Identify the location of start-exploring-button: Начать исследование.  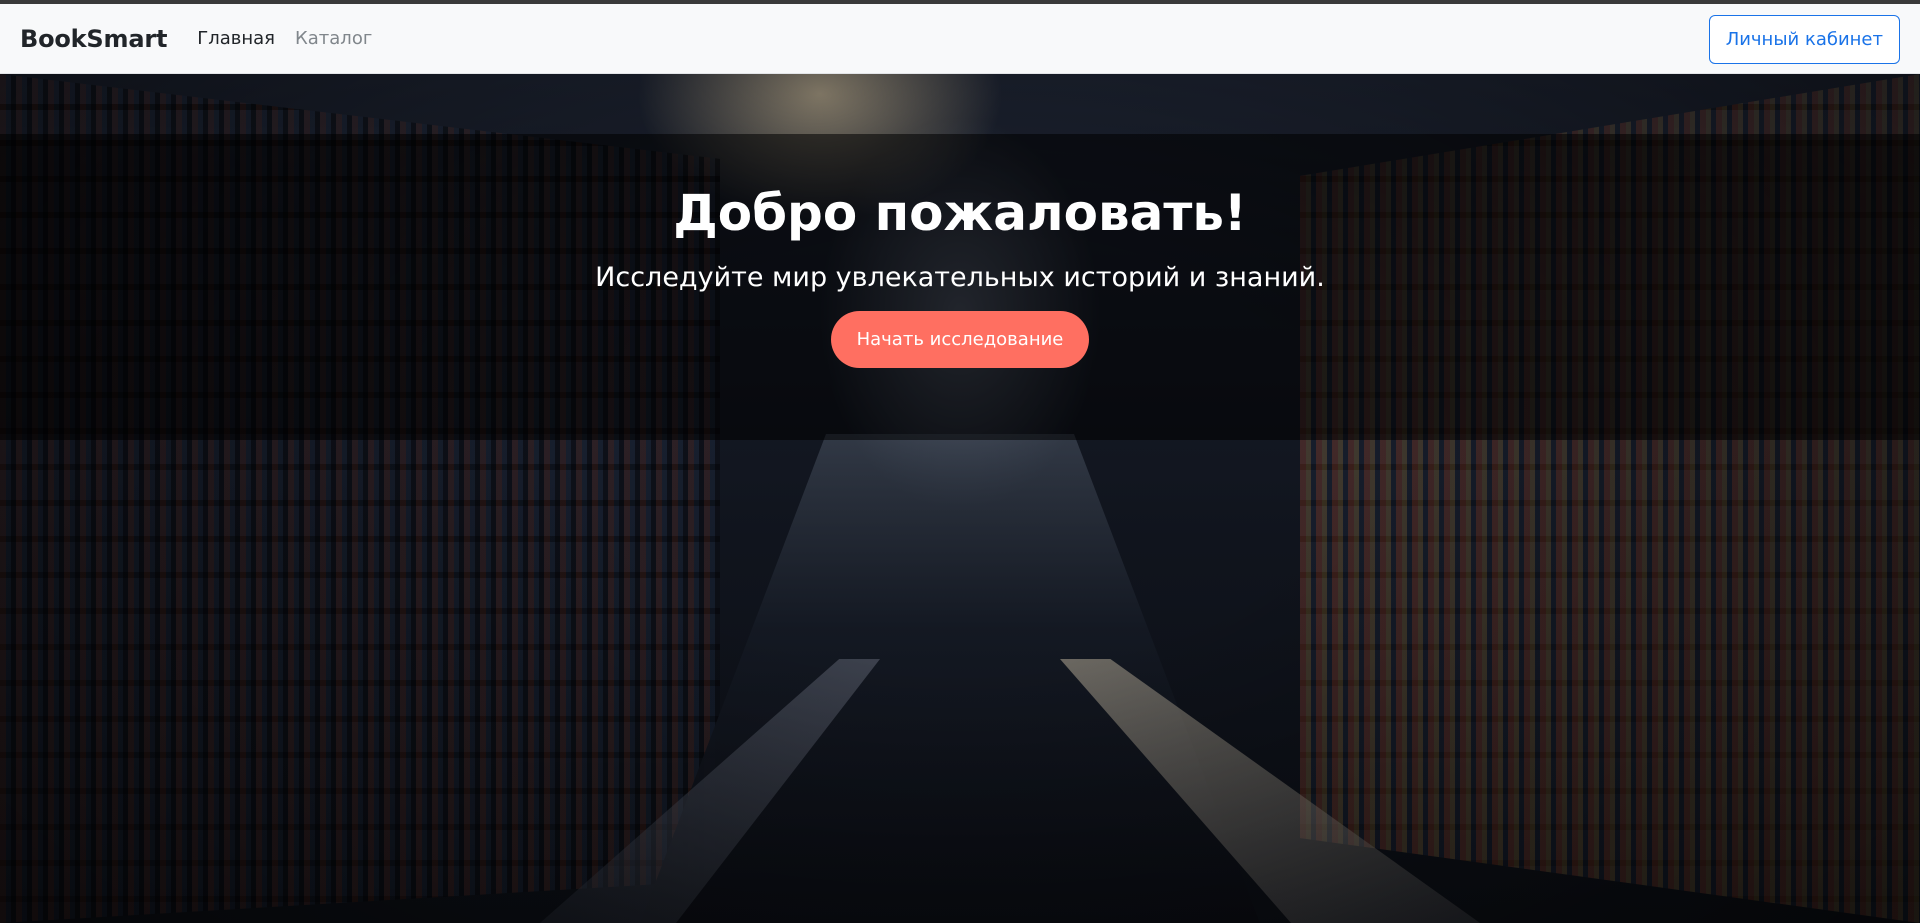
(960, 339).